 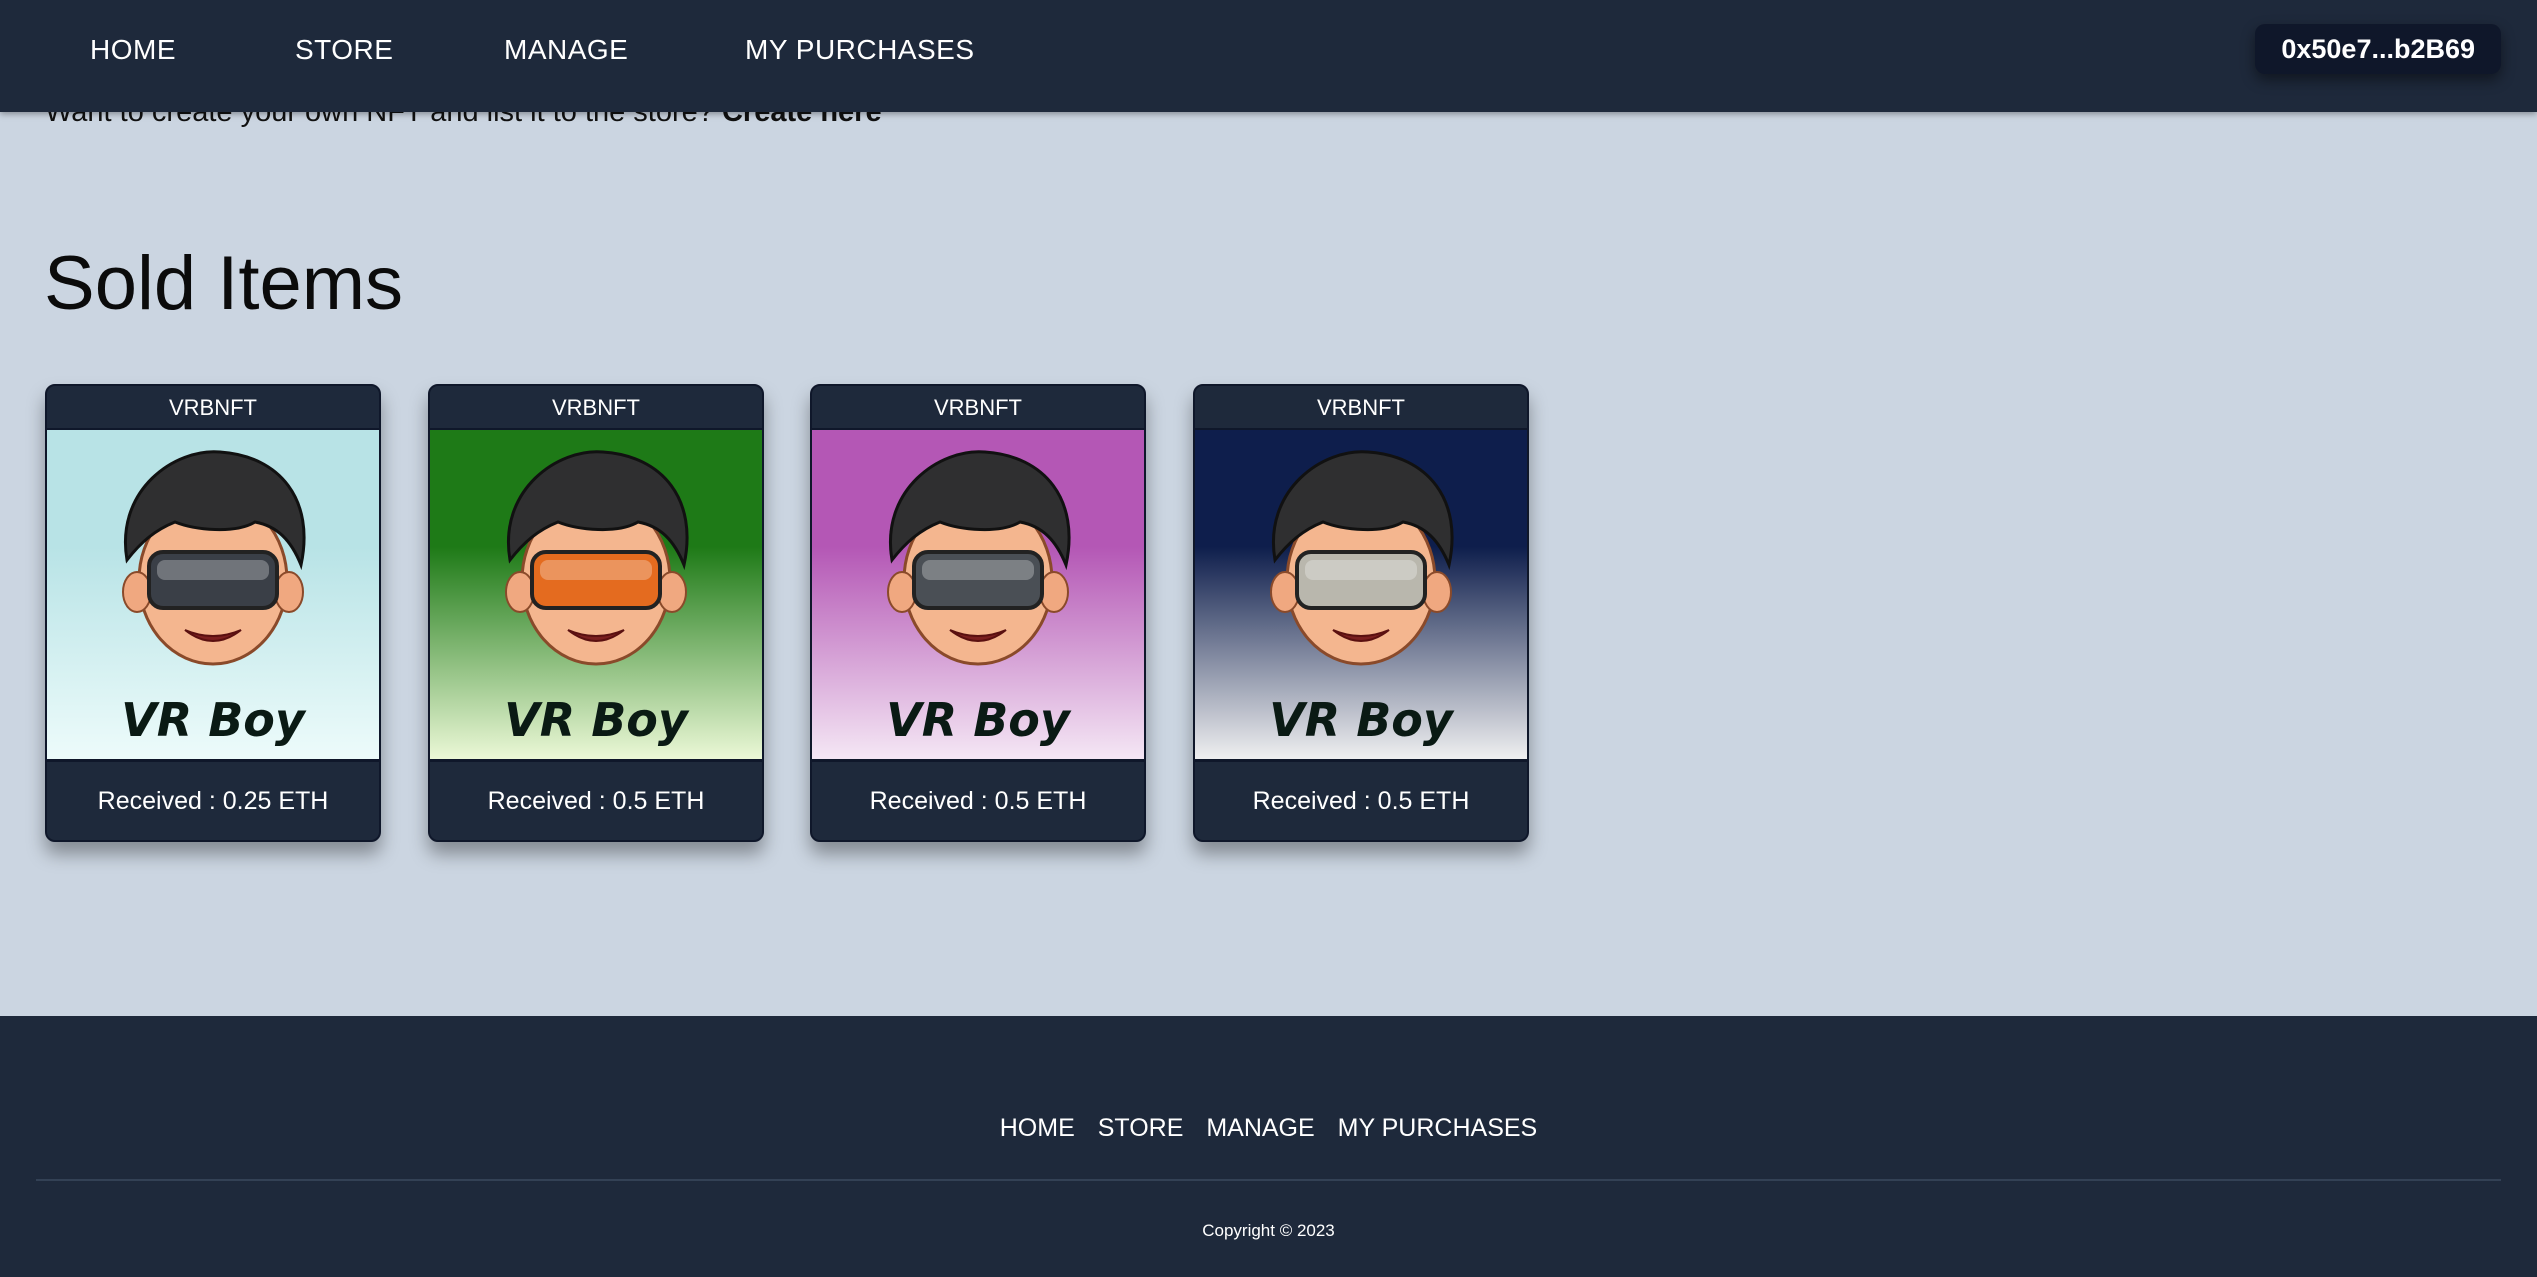 I want to click on wallet-address-button: 0x50e7...b2B69, so click(x=2378, y=49).